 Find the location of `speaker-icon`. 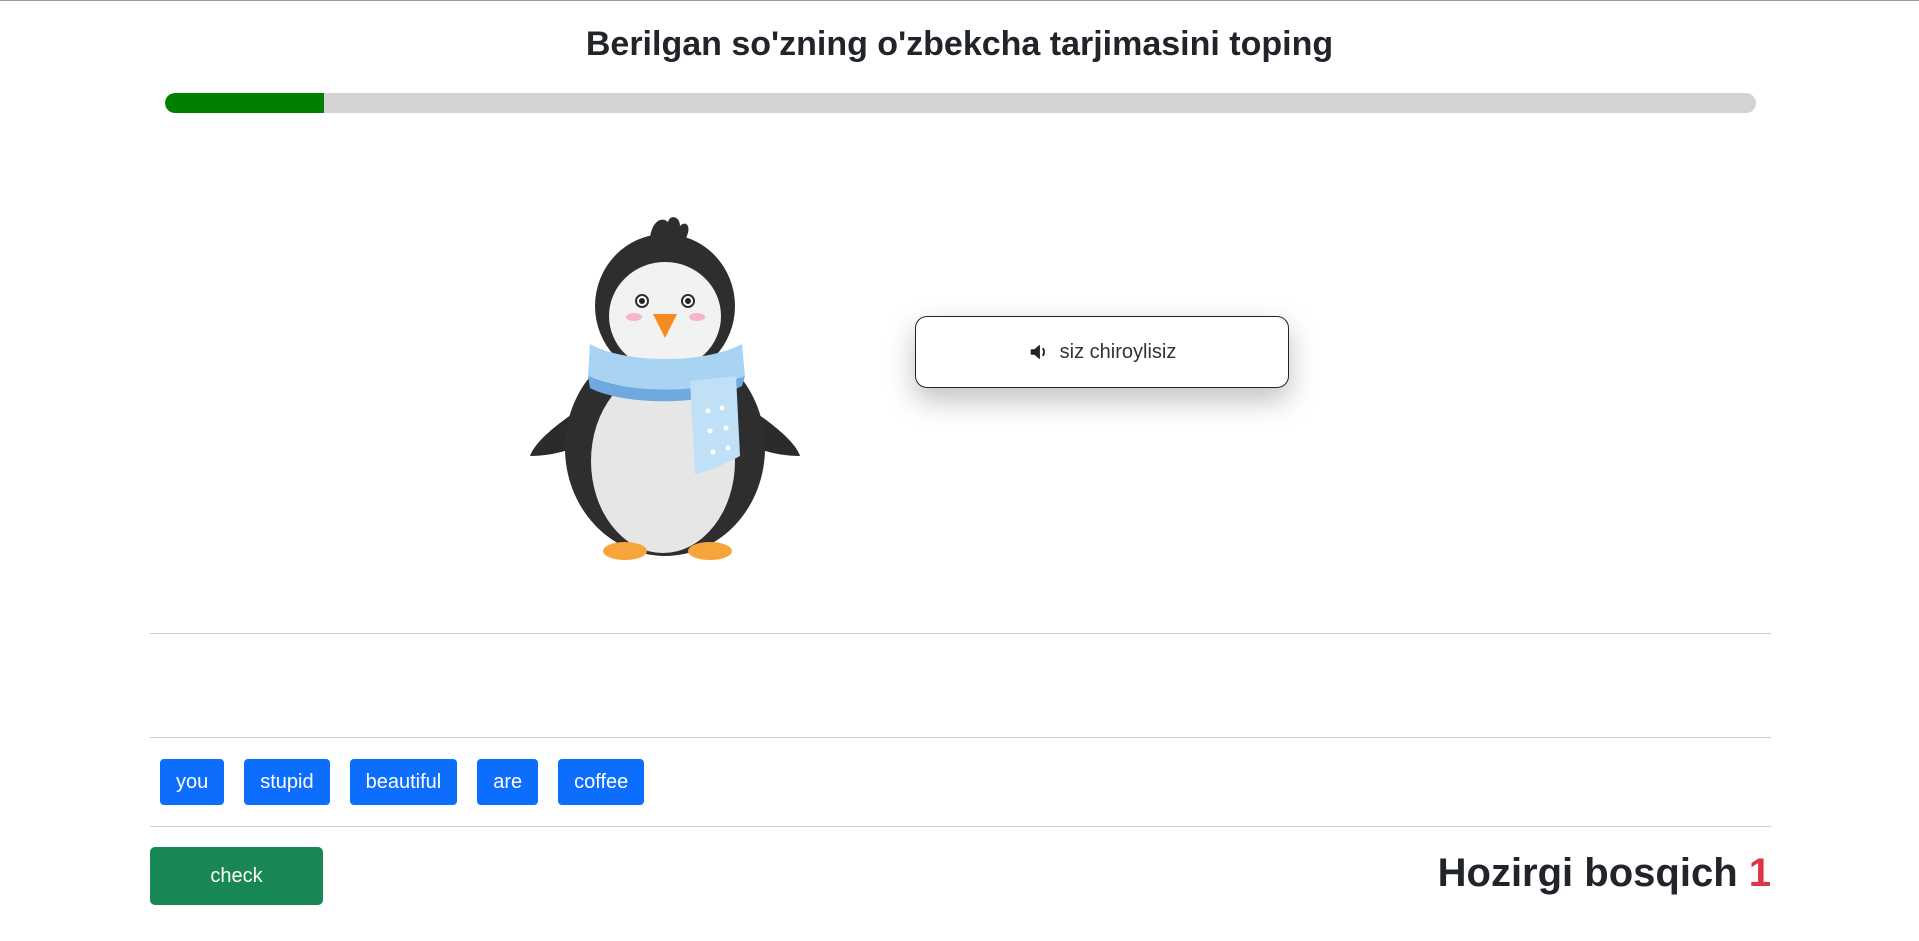

speaker-icon is located at coordinates (1039, 352).